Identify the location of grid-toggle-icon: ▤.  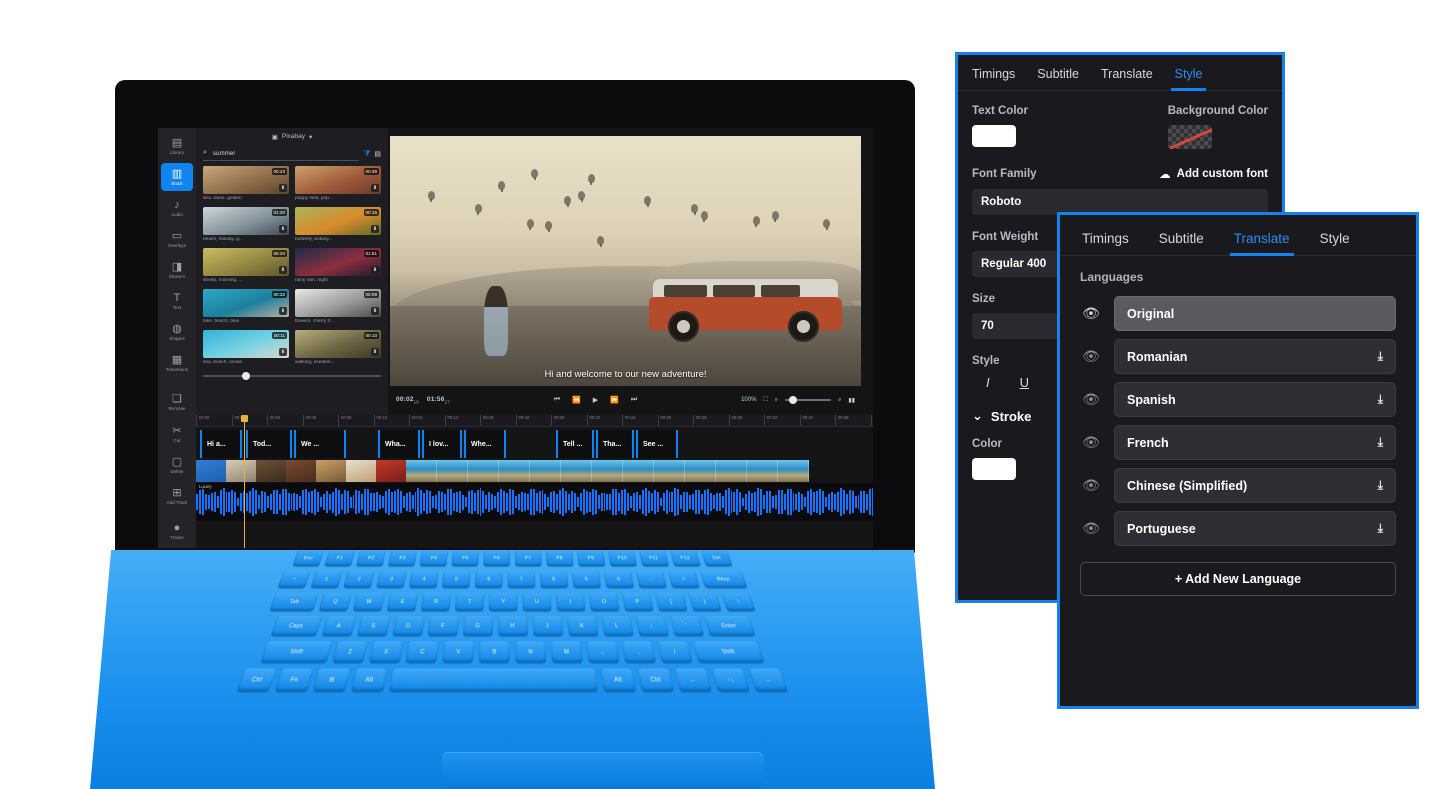
(377, 154).